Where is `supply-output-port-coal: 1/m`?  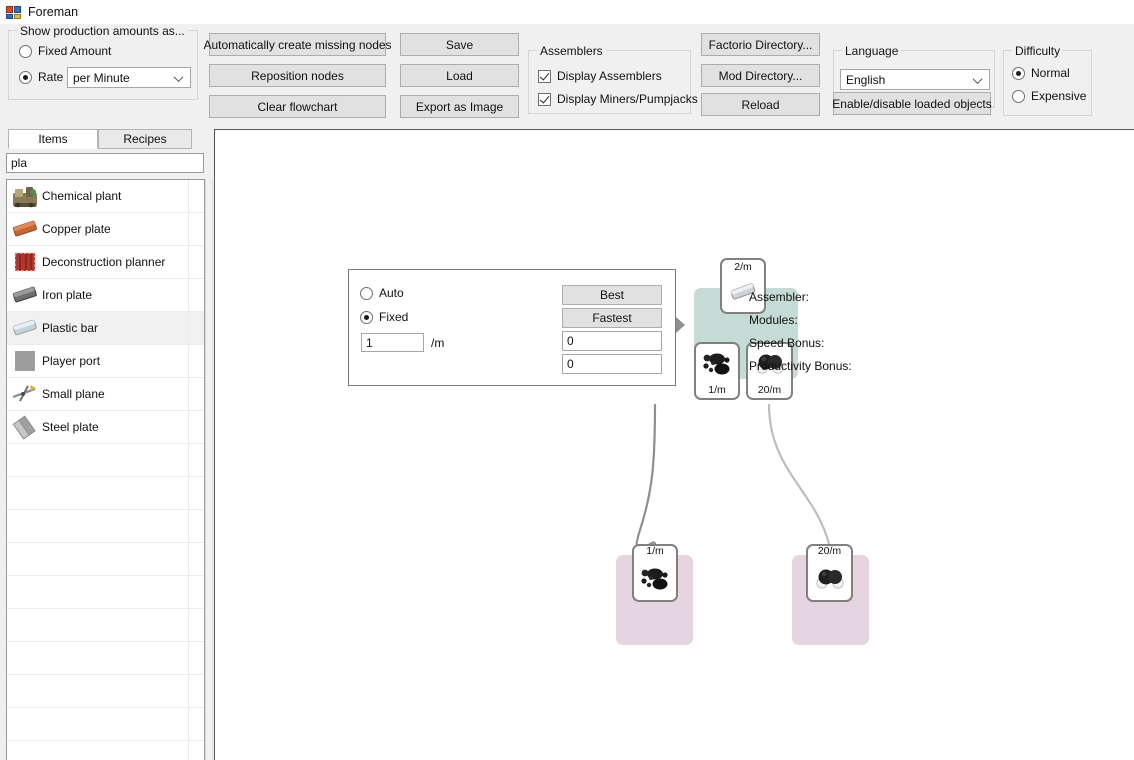
supply-output-port-coal: 1/m is located at coordinates (655, 573).